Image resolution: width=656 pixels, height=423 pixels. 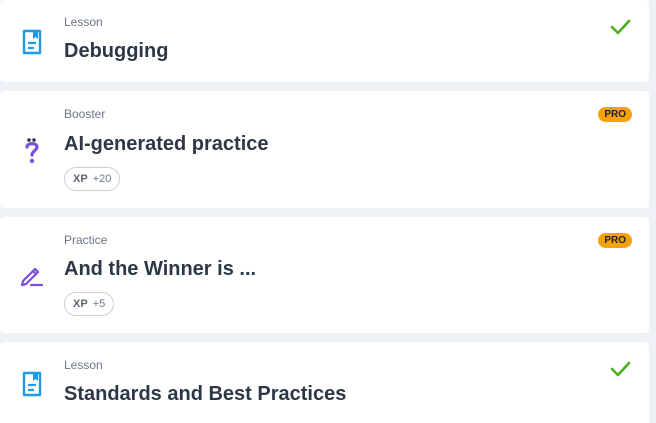 What do you see at coordinates (32, 275) in the screenshot?
I see `practice-pencil-icon` at bounding box center [32, 275].